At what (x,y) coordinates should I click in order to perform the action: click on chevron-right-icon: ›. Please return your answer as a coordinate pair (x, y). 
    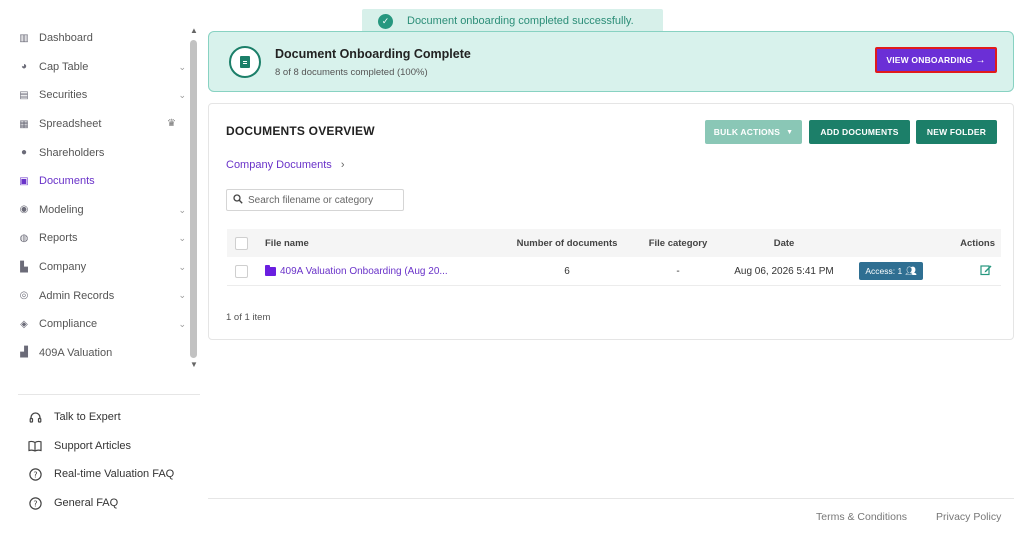
    Looking at the image, I should click on (342, 165).